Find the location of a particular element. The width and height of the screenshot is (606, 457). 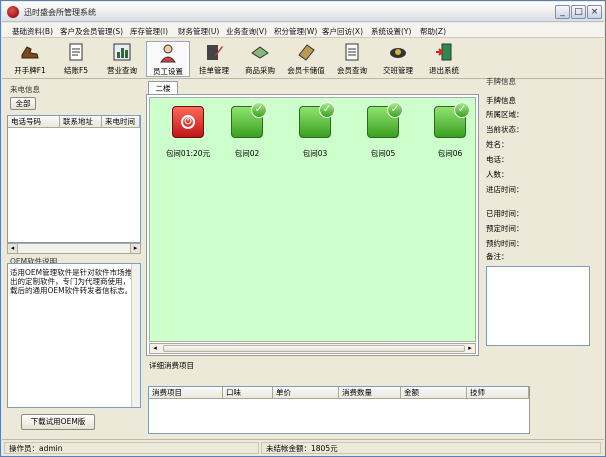

scrollbar-thumb is located at coordinates (314, 348).